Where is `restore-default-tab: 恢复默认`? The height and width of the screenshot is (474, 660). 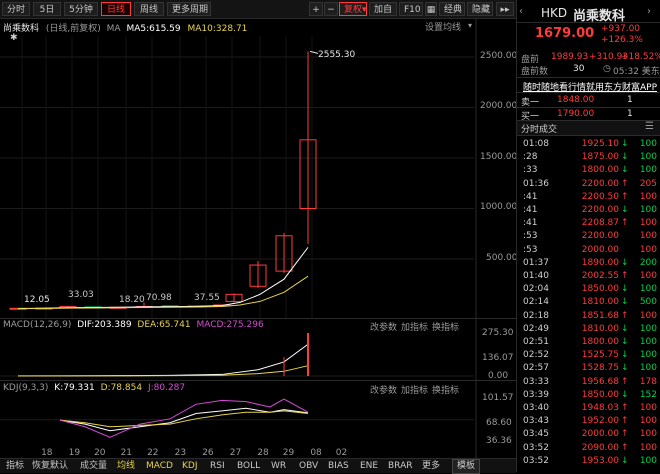 restore-default-tab: 恢复默认 is located at coordinates (50, 466).